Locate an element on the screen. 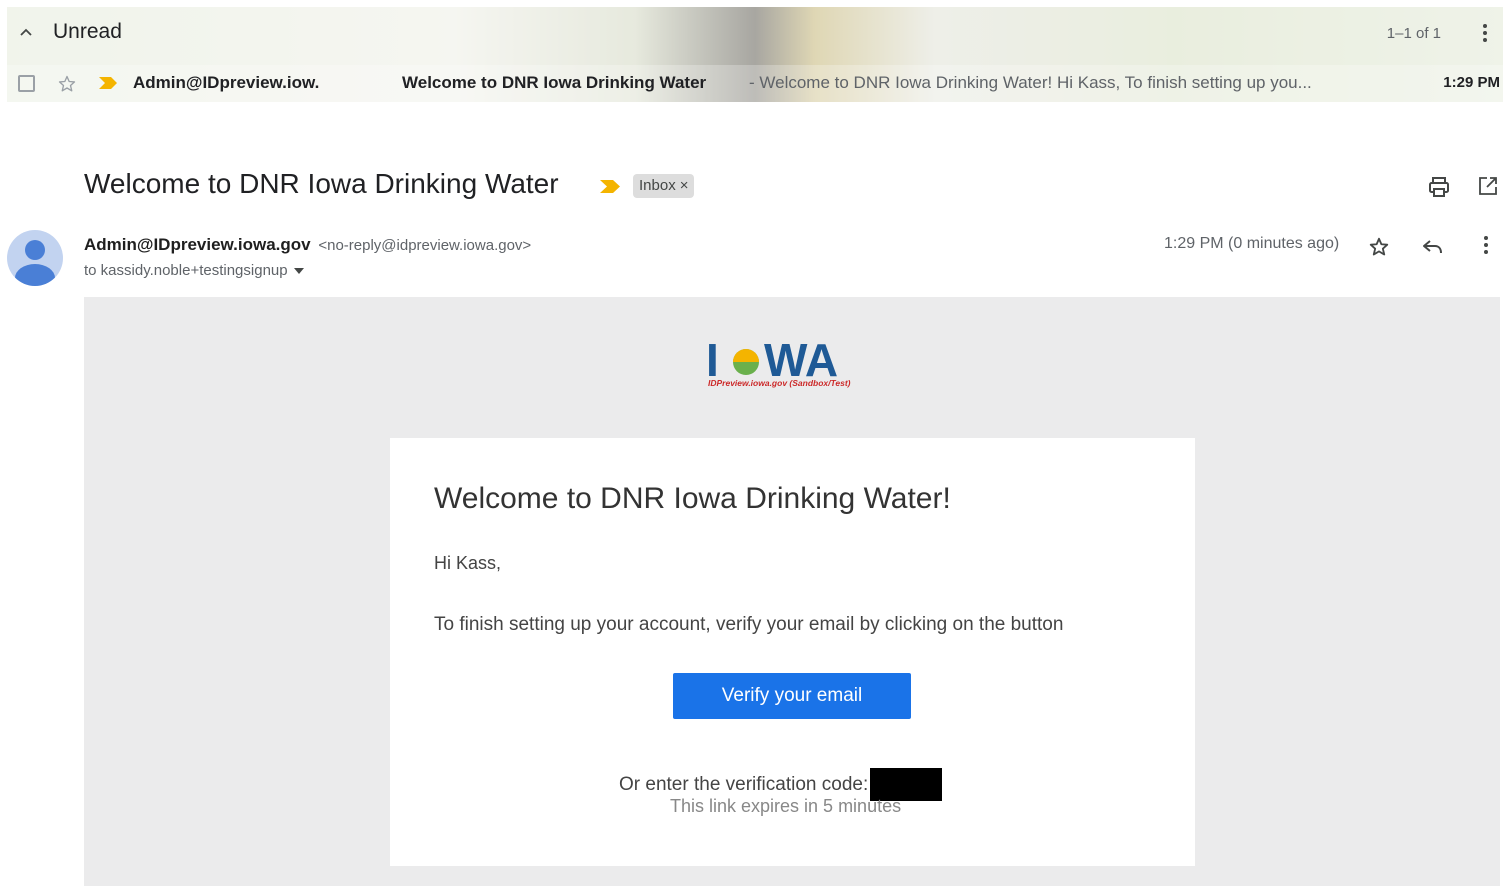  avatar-icon is located at coordinates (35, 258).